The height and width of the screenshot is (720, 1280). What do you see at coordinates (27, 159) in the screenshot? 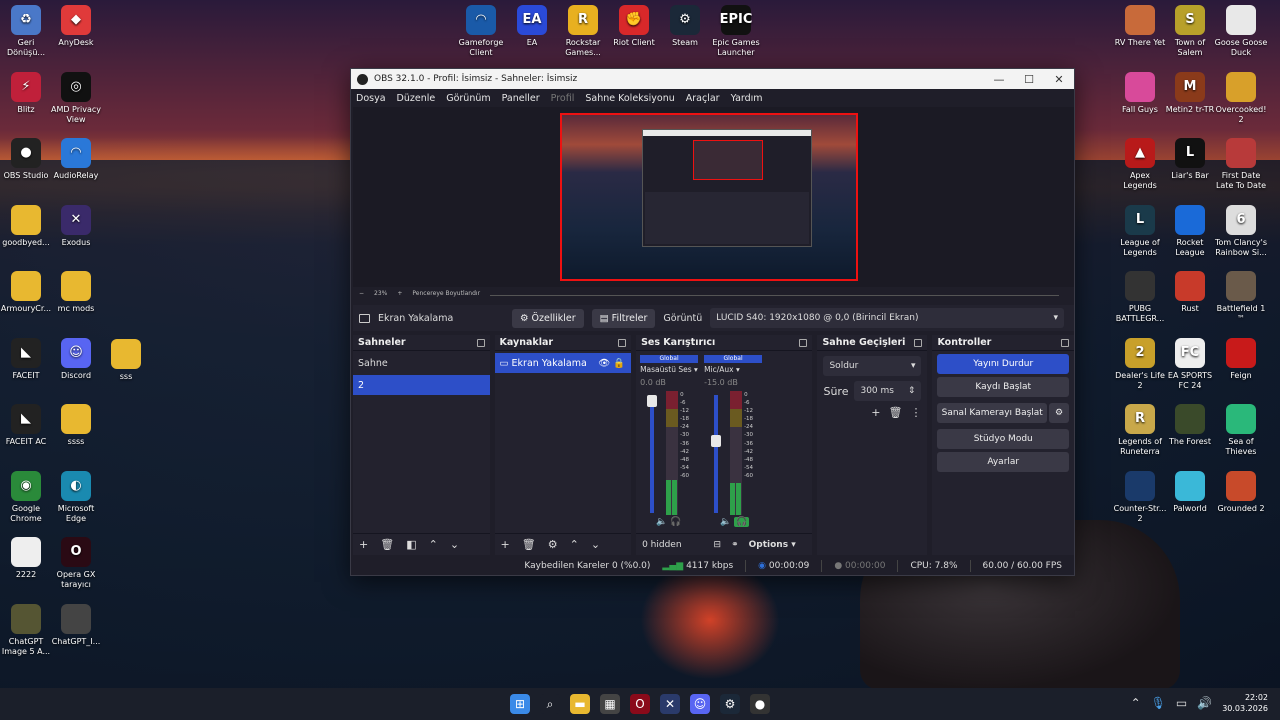
I see `desktop-shortcut: ● OBS Studio` at bounding box center [27, 159].